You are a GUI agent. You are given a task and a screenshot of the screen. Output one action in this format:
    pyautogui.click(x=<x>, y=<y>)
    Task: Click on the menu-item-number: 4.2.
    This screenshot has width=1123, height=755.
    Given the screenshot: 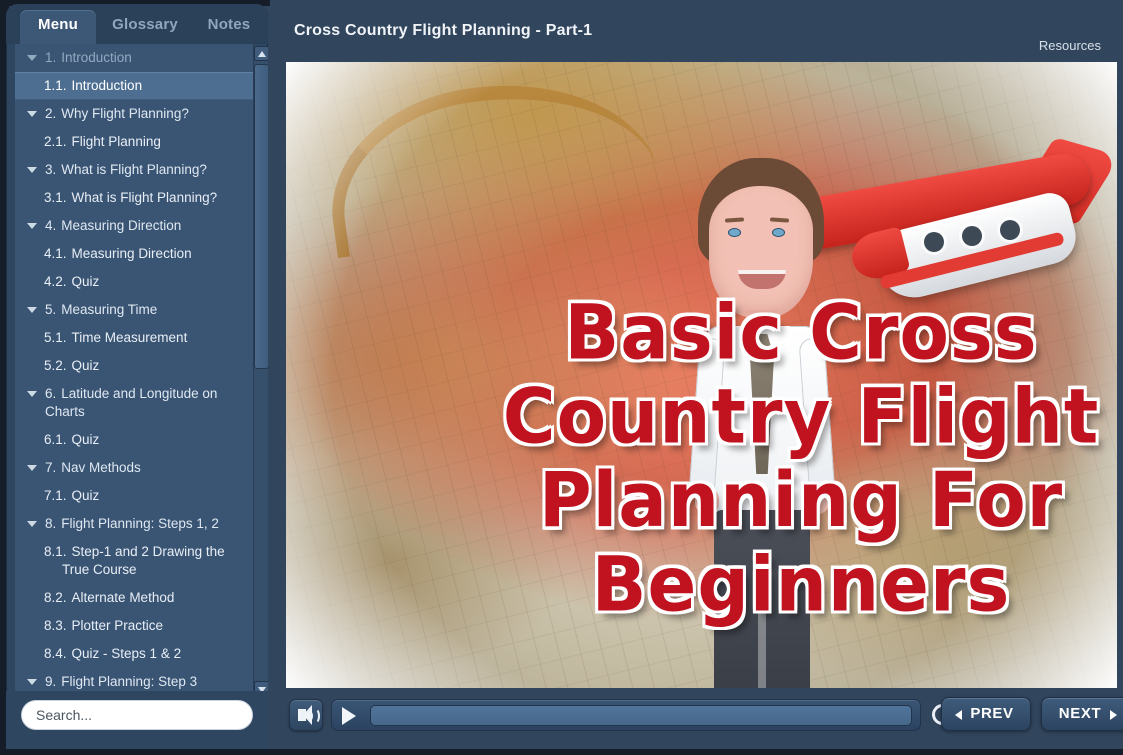 What is the action you would take?
    pyautogui.click(x=55, y=281)
    